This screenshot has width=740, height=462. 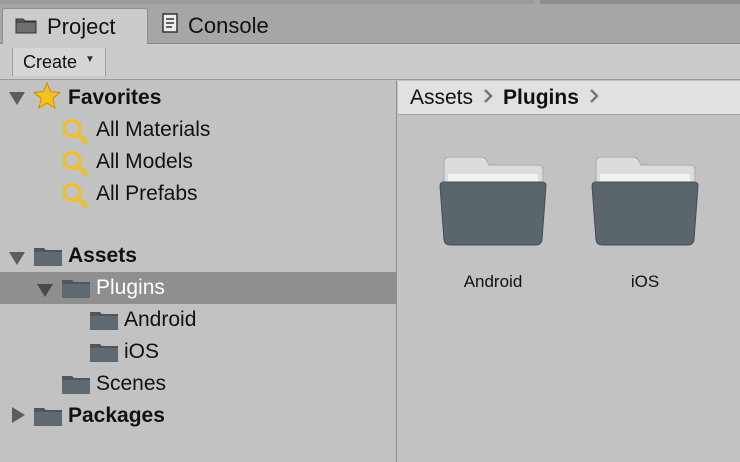 I want to click on grid-item-ios: iOS, so click(x=645, y=223).